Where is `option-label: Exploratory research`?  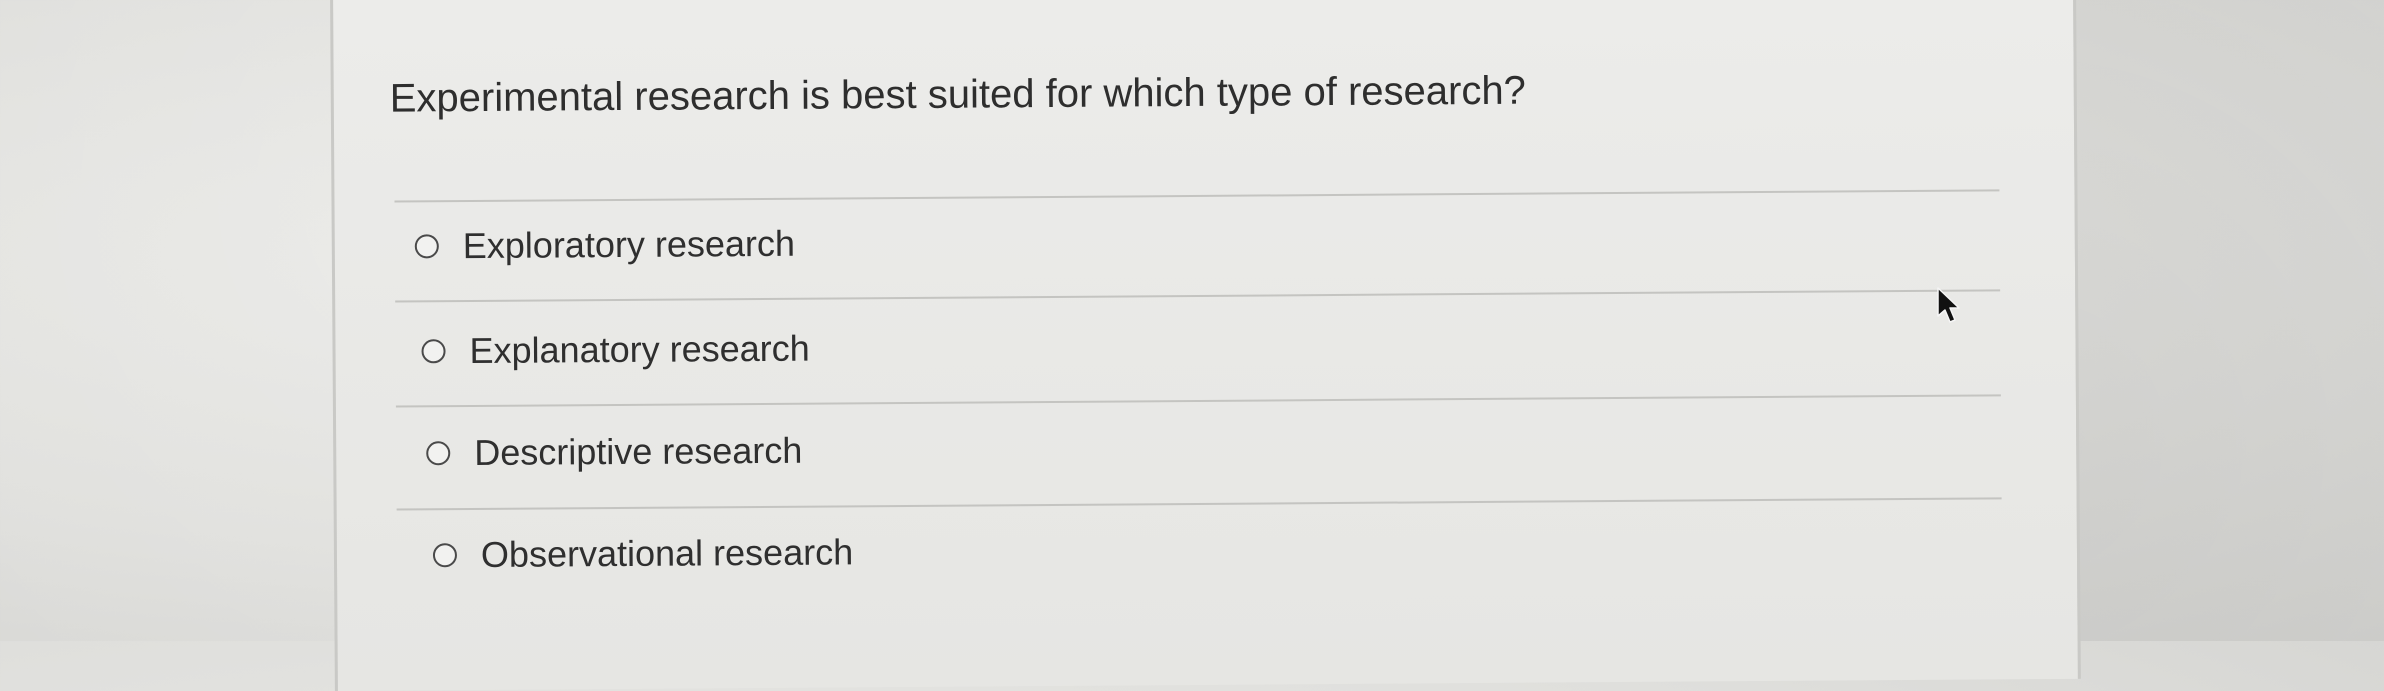 option-label: Exploratory research is located at coordinates (629, 244).